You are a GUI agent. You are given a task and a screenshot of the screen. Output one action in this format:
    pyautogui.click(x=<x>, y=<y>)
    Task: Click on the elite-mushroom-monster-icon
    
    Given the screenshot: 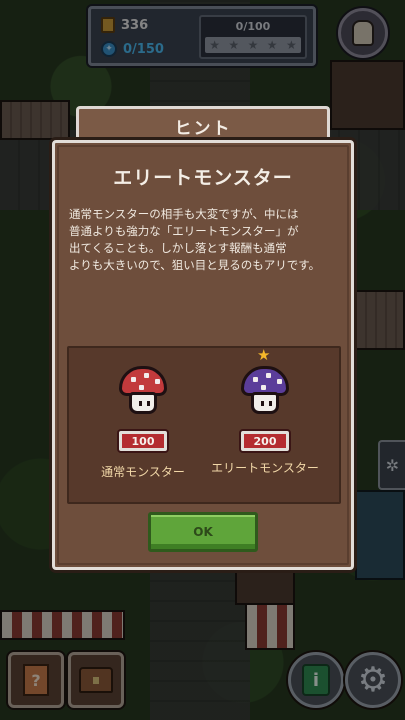 What is the action you would take?
    pyautogui.click(x=265, y=392)
    